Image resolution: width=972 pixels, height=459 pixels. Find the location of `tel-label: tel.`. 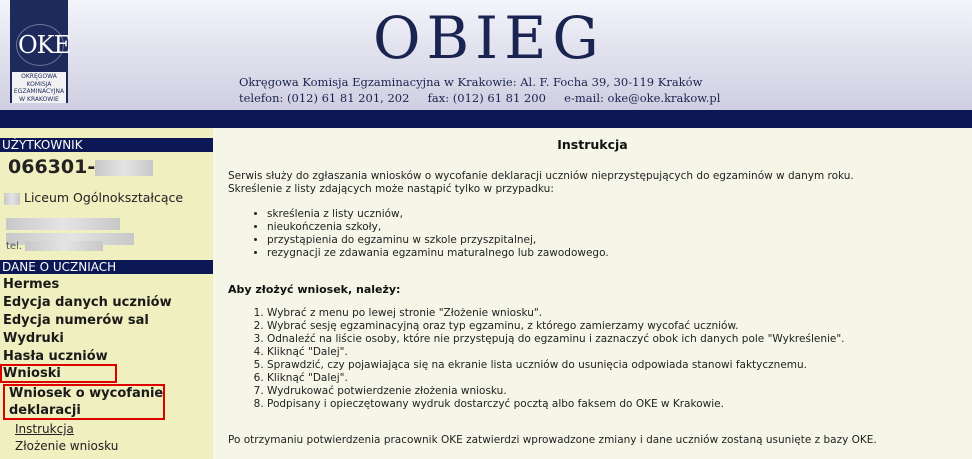

tel-label: tel. is located at coordinates (14, 246).